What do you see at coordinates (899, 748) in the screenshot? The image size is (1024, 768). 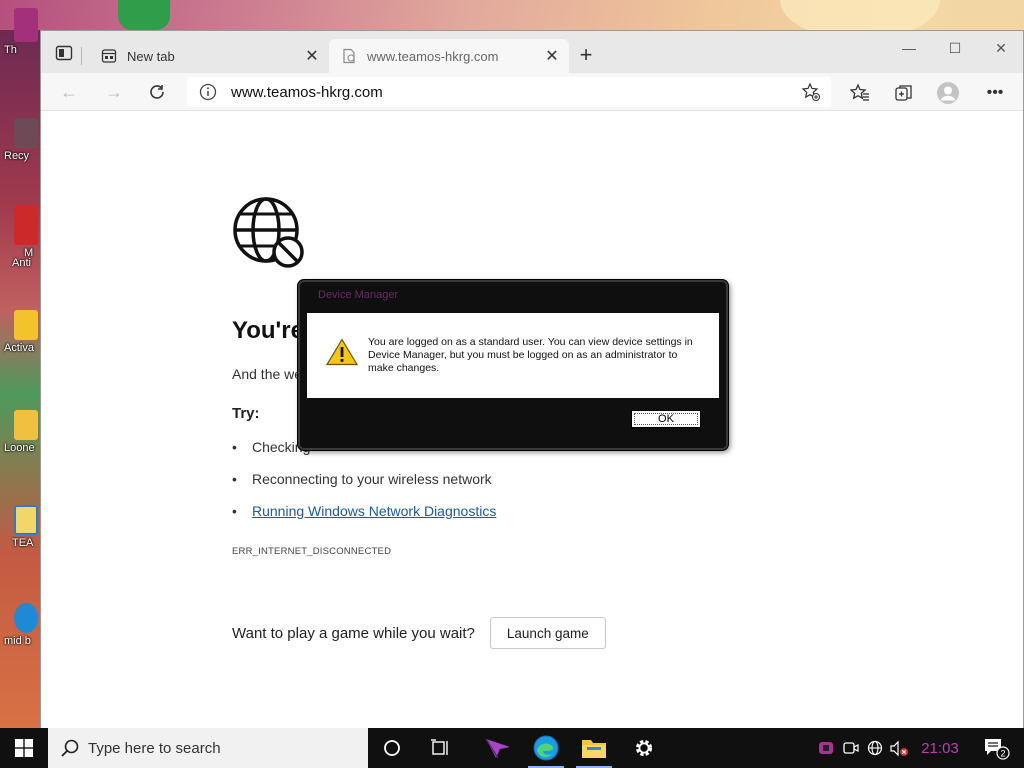 I see `volume-muted-icon` at bounding box center [899, 748].